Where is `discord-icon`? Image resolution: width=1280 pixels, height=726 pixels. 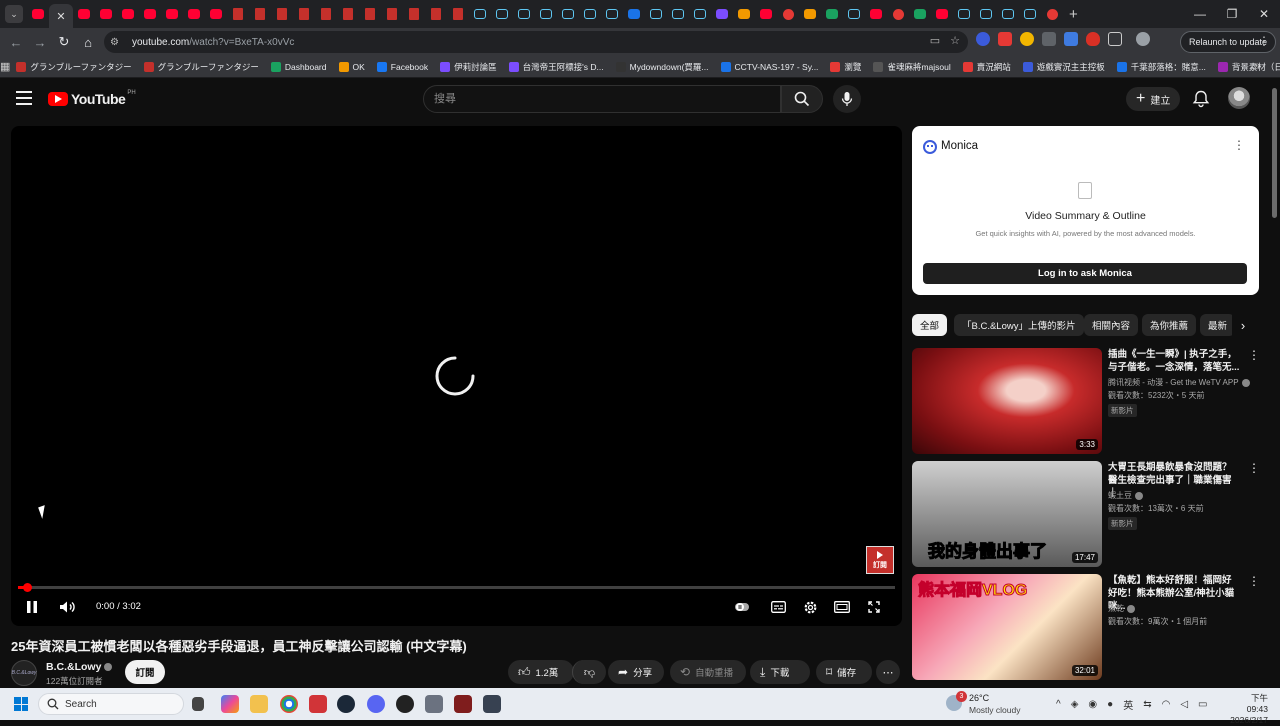 discord-icon is located at coordinates (376, 704).